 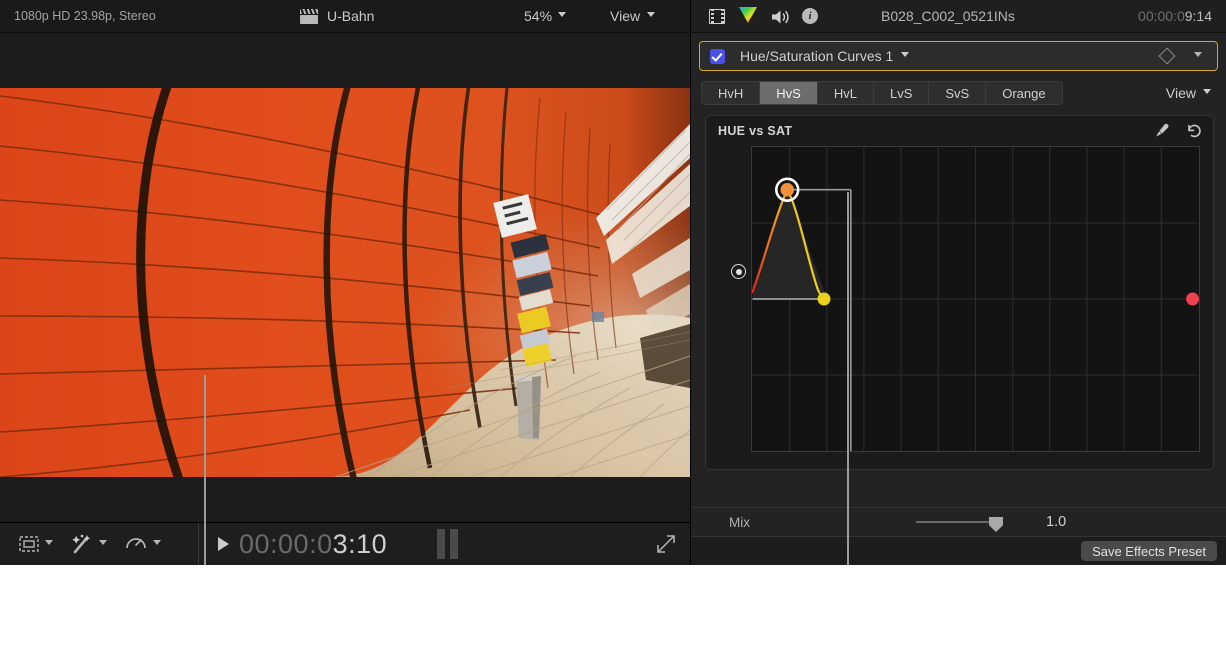 What do you see at coordinates (730, 93) in the screenshot?
I see `tab-hvh: HvH` at bounding box center [730, 93].